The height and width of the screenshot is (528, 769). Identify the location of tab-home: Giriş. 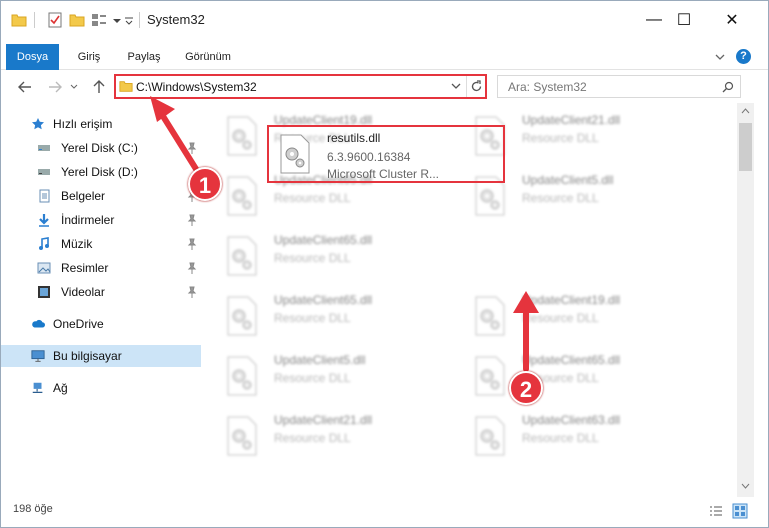
(89, 57).